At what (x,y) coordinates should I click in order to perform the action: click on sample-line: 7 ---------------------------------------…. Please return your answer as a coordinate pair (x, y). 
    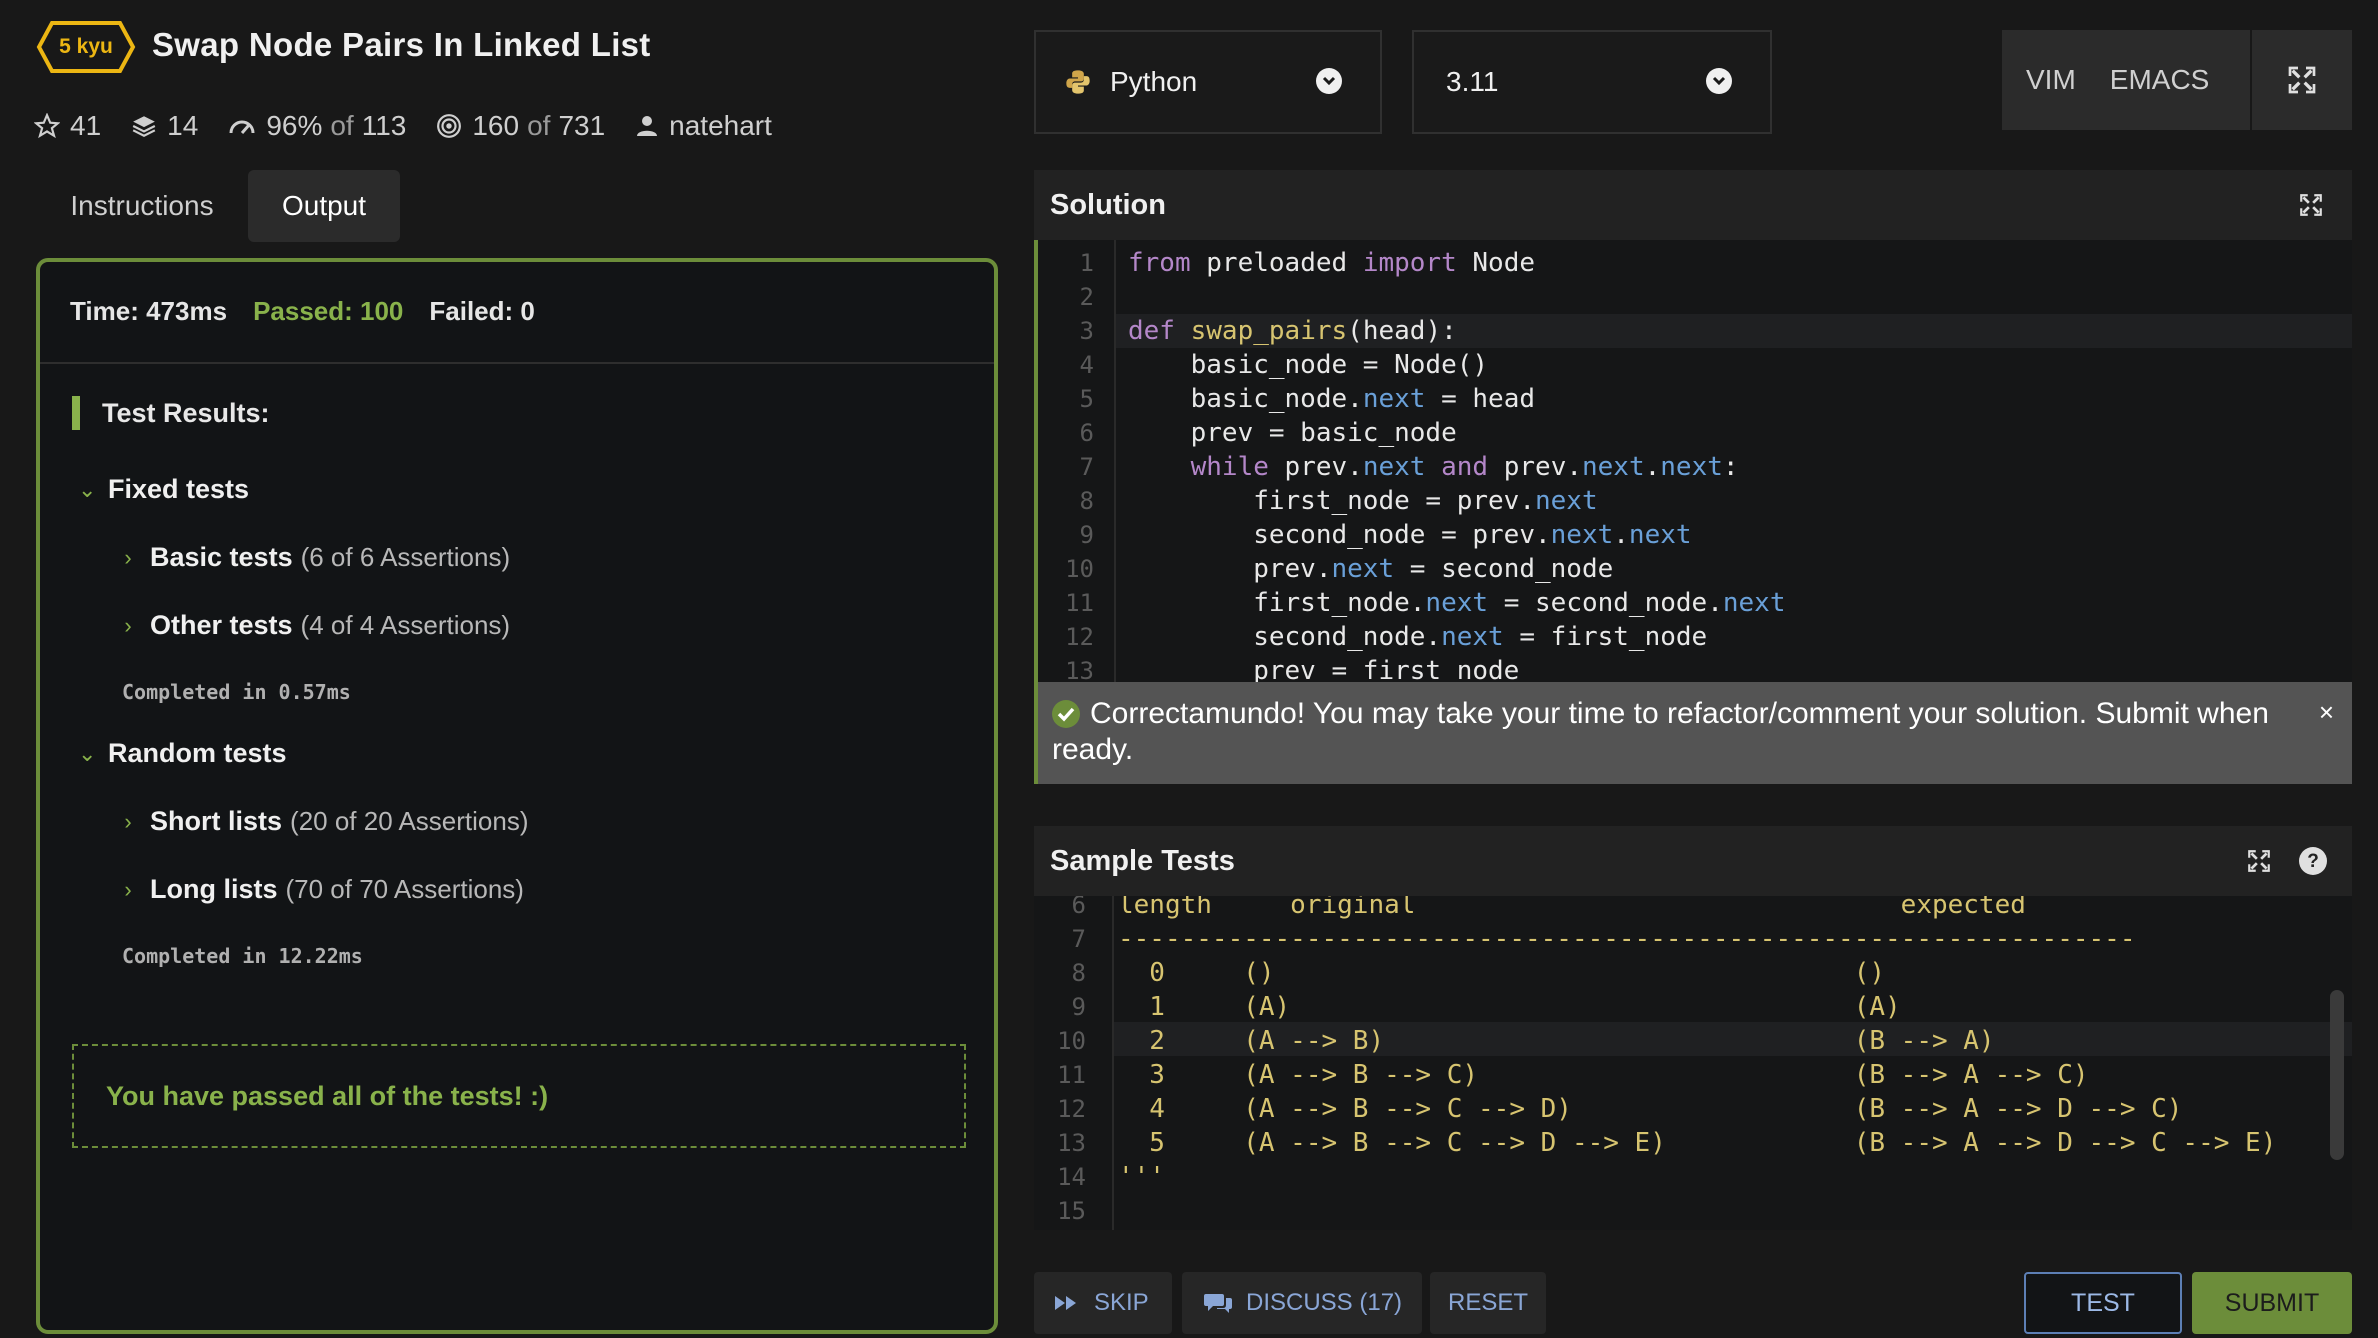
    Looking at the image, I should click on (1603, 939).